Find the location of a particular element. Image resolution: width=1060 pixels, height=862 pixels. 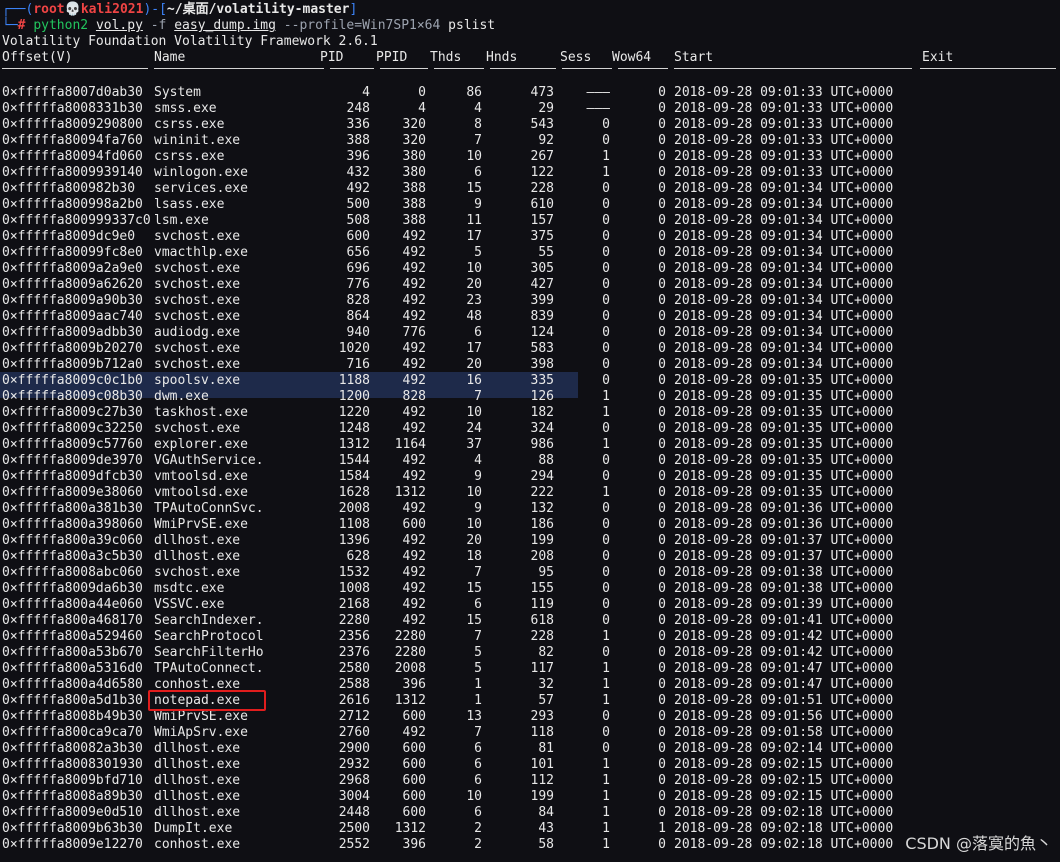

cell-ppid: 320 is located at coordinates (414, 124).